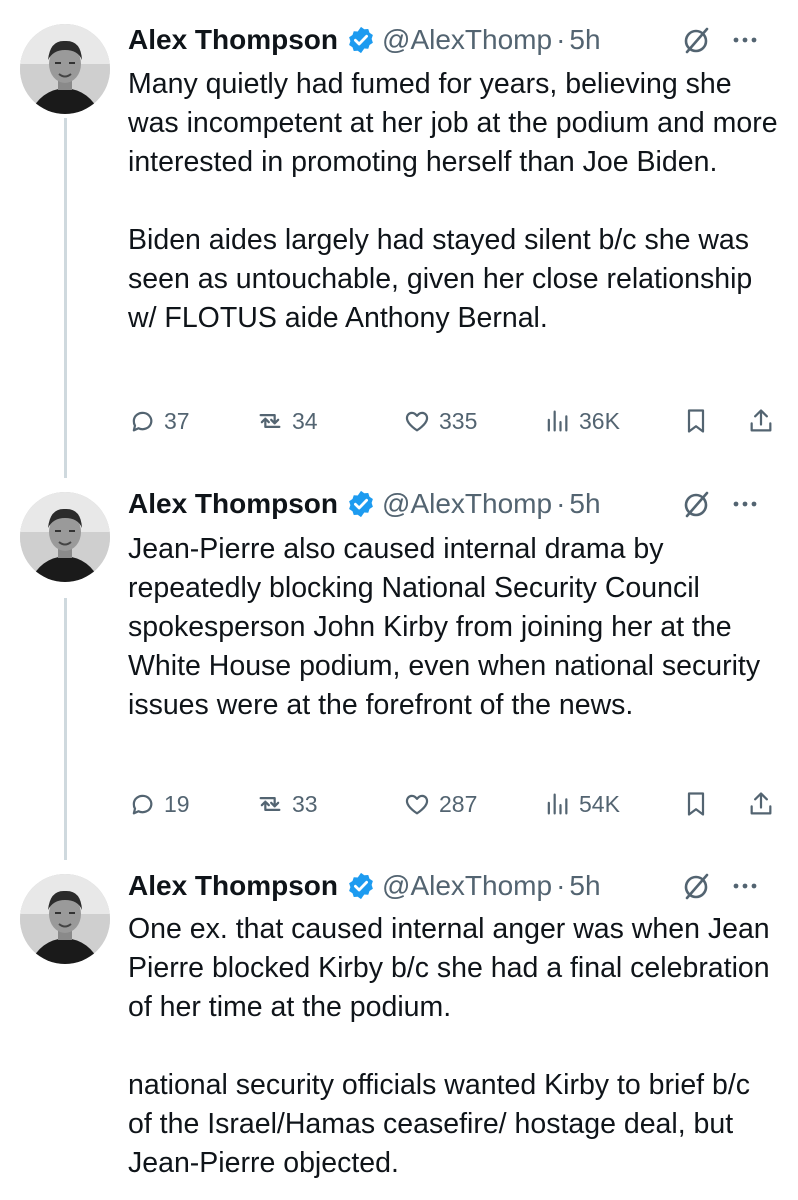  Describe the element at coordinates (177, 803) in the screenshot. I see `reply-count: 19` at that location.